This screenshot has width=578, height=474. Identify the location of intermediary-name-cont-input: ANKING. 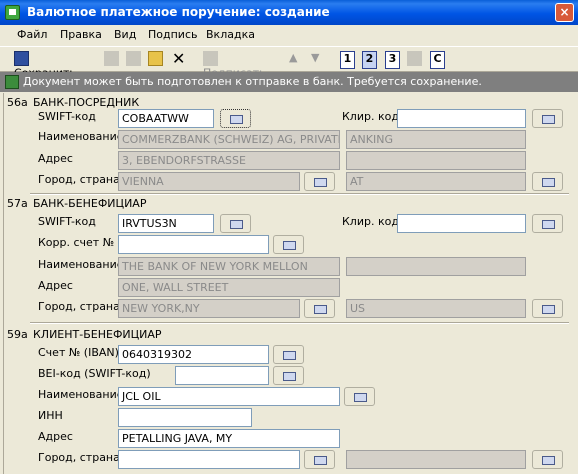
(436, 139).